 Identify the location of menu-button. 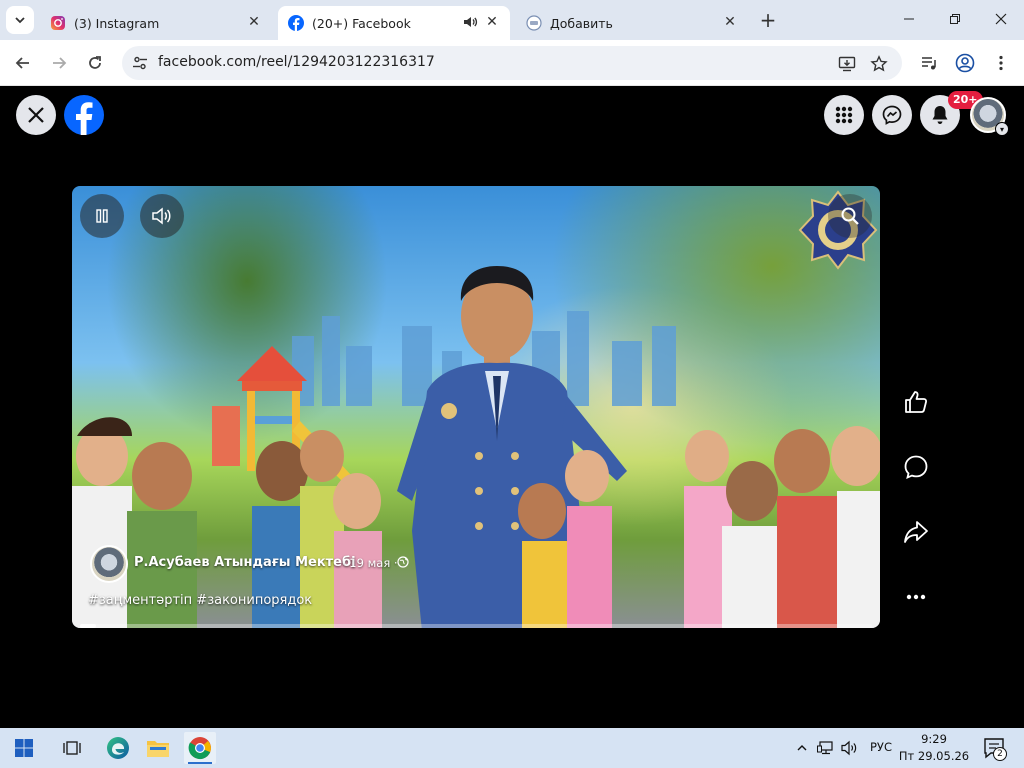
(844, 115).